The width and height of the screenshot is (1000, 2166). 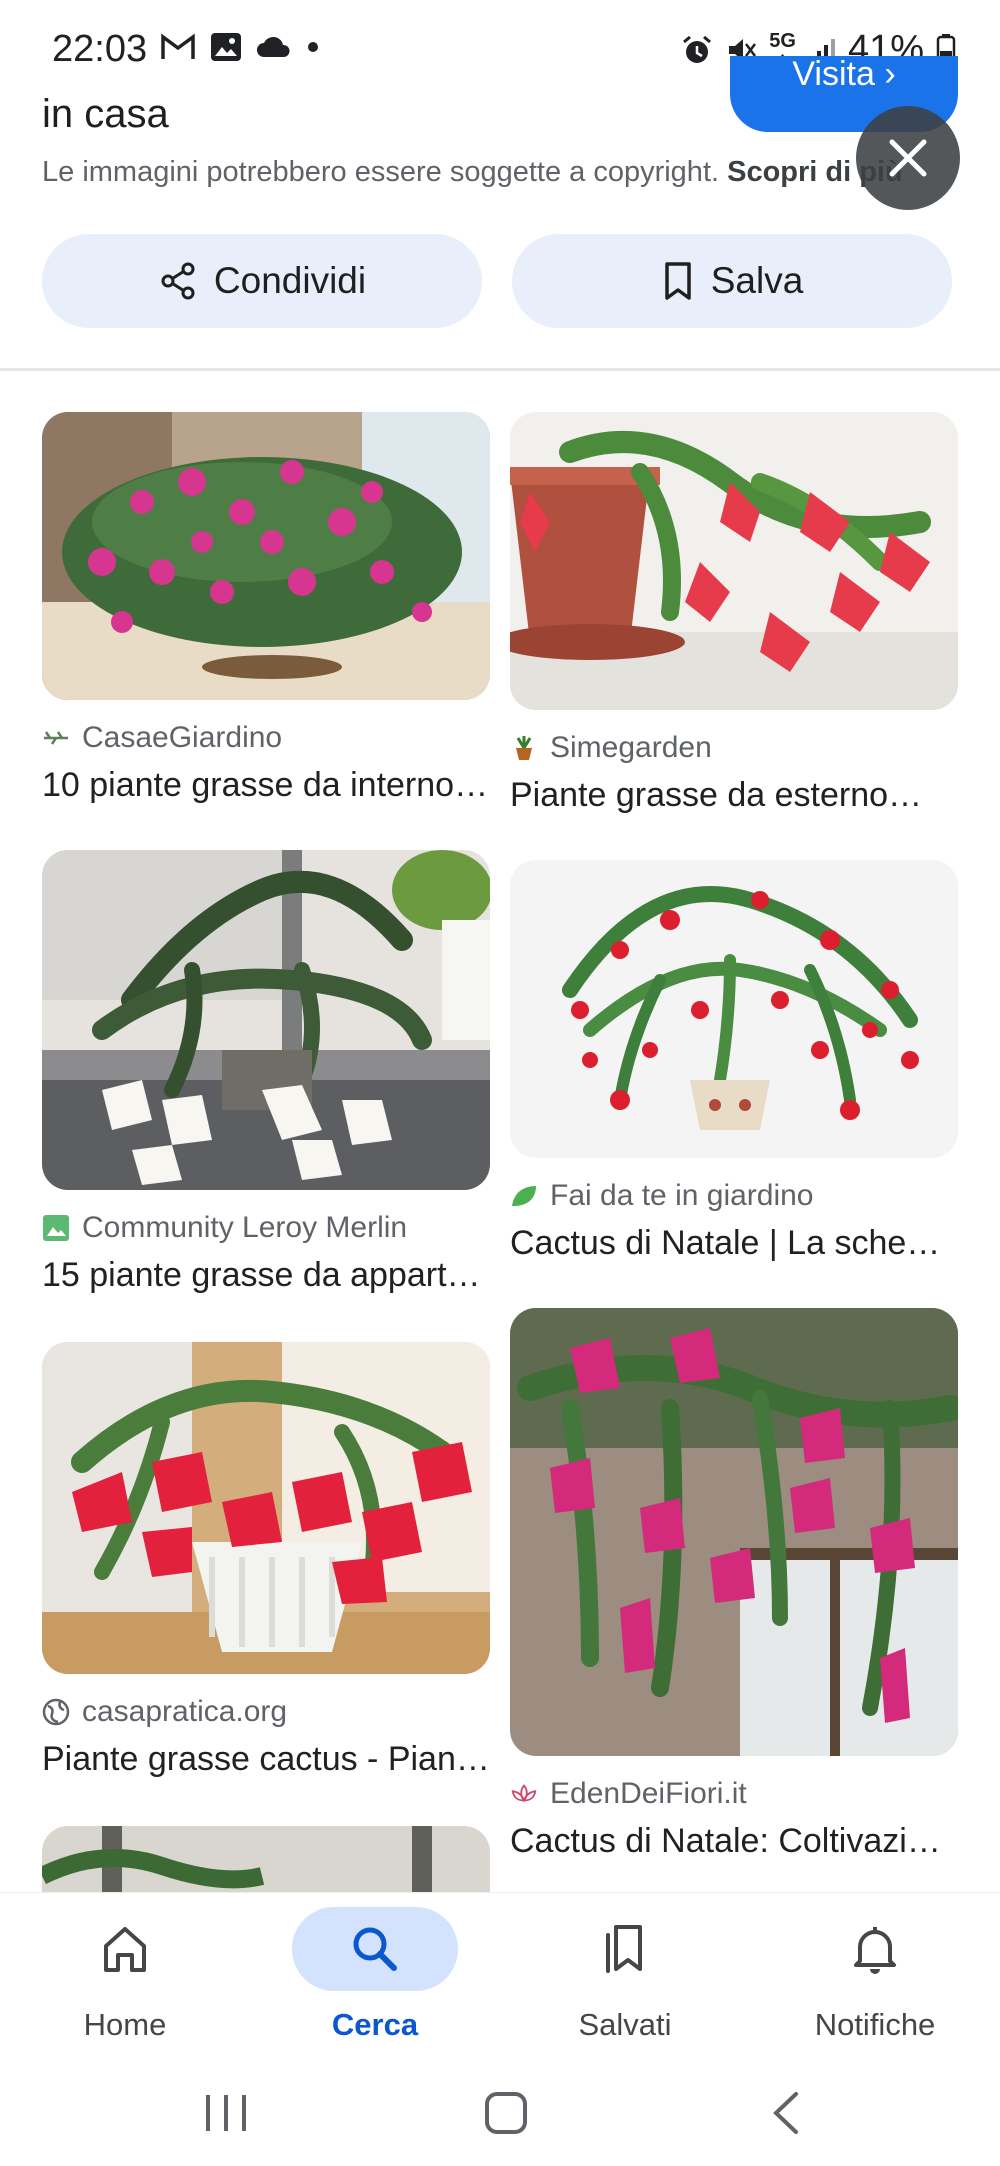 I want to click on result-source: Community Leroy Merlin, so click(x=266, y=1228).